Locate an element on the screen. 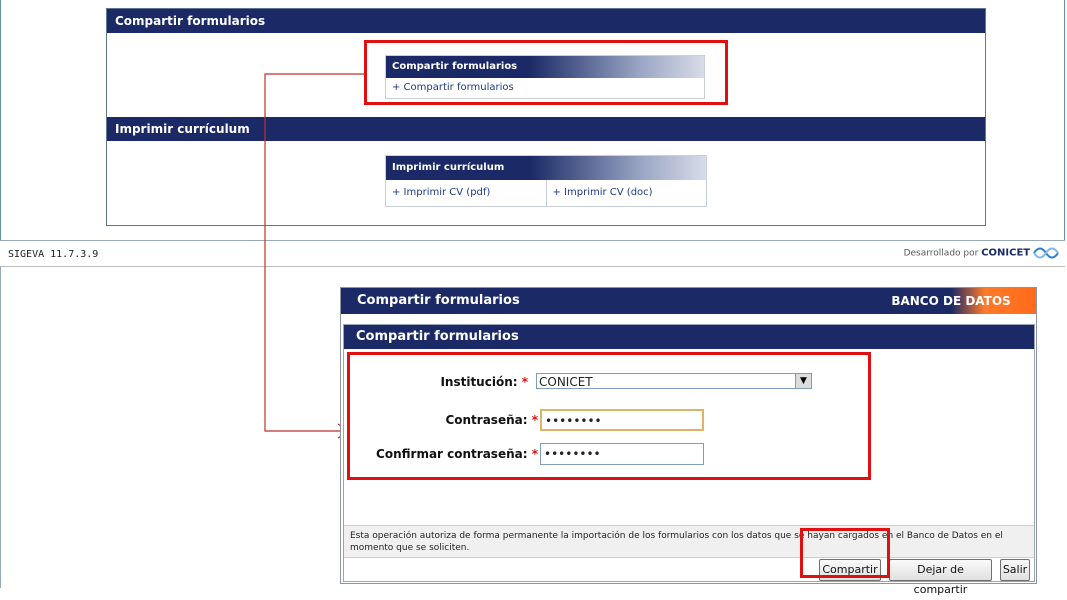 The height and width of the screenshot is (600, 1067). banco-de-datos-banner: BANCO DE DATOS is located at coordinates (951, 301).